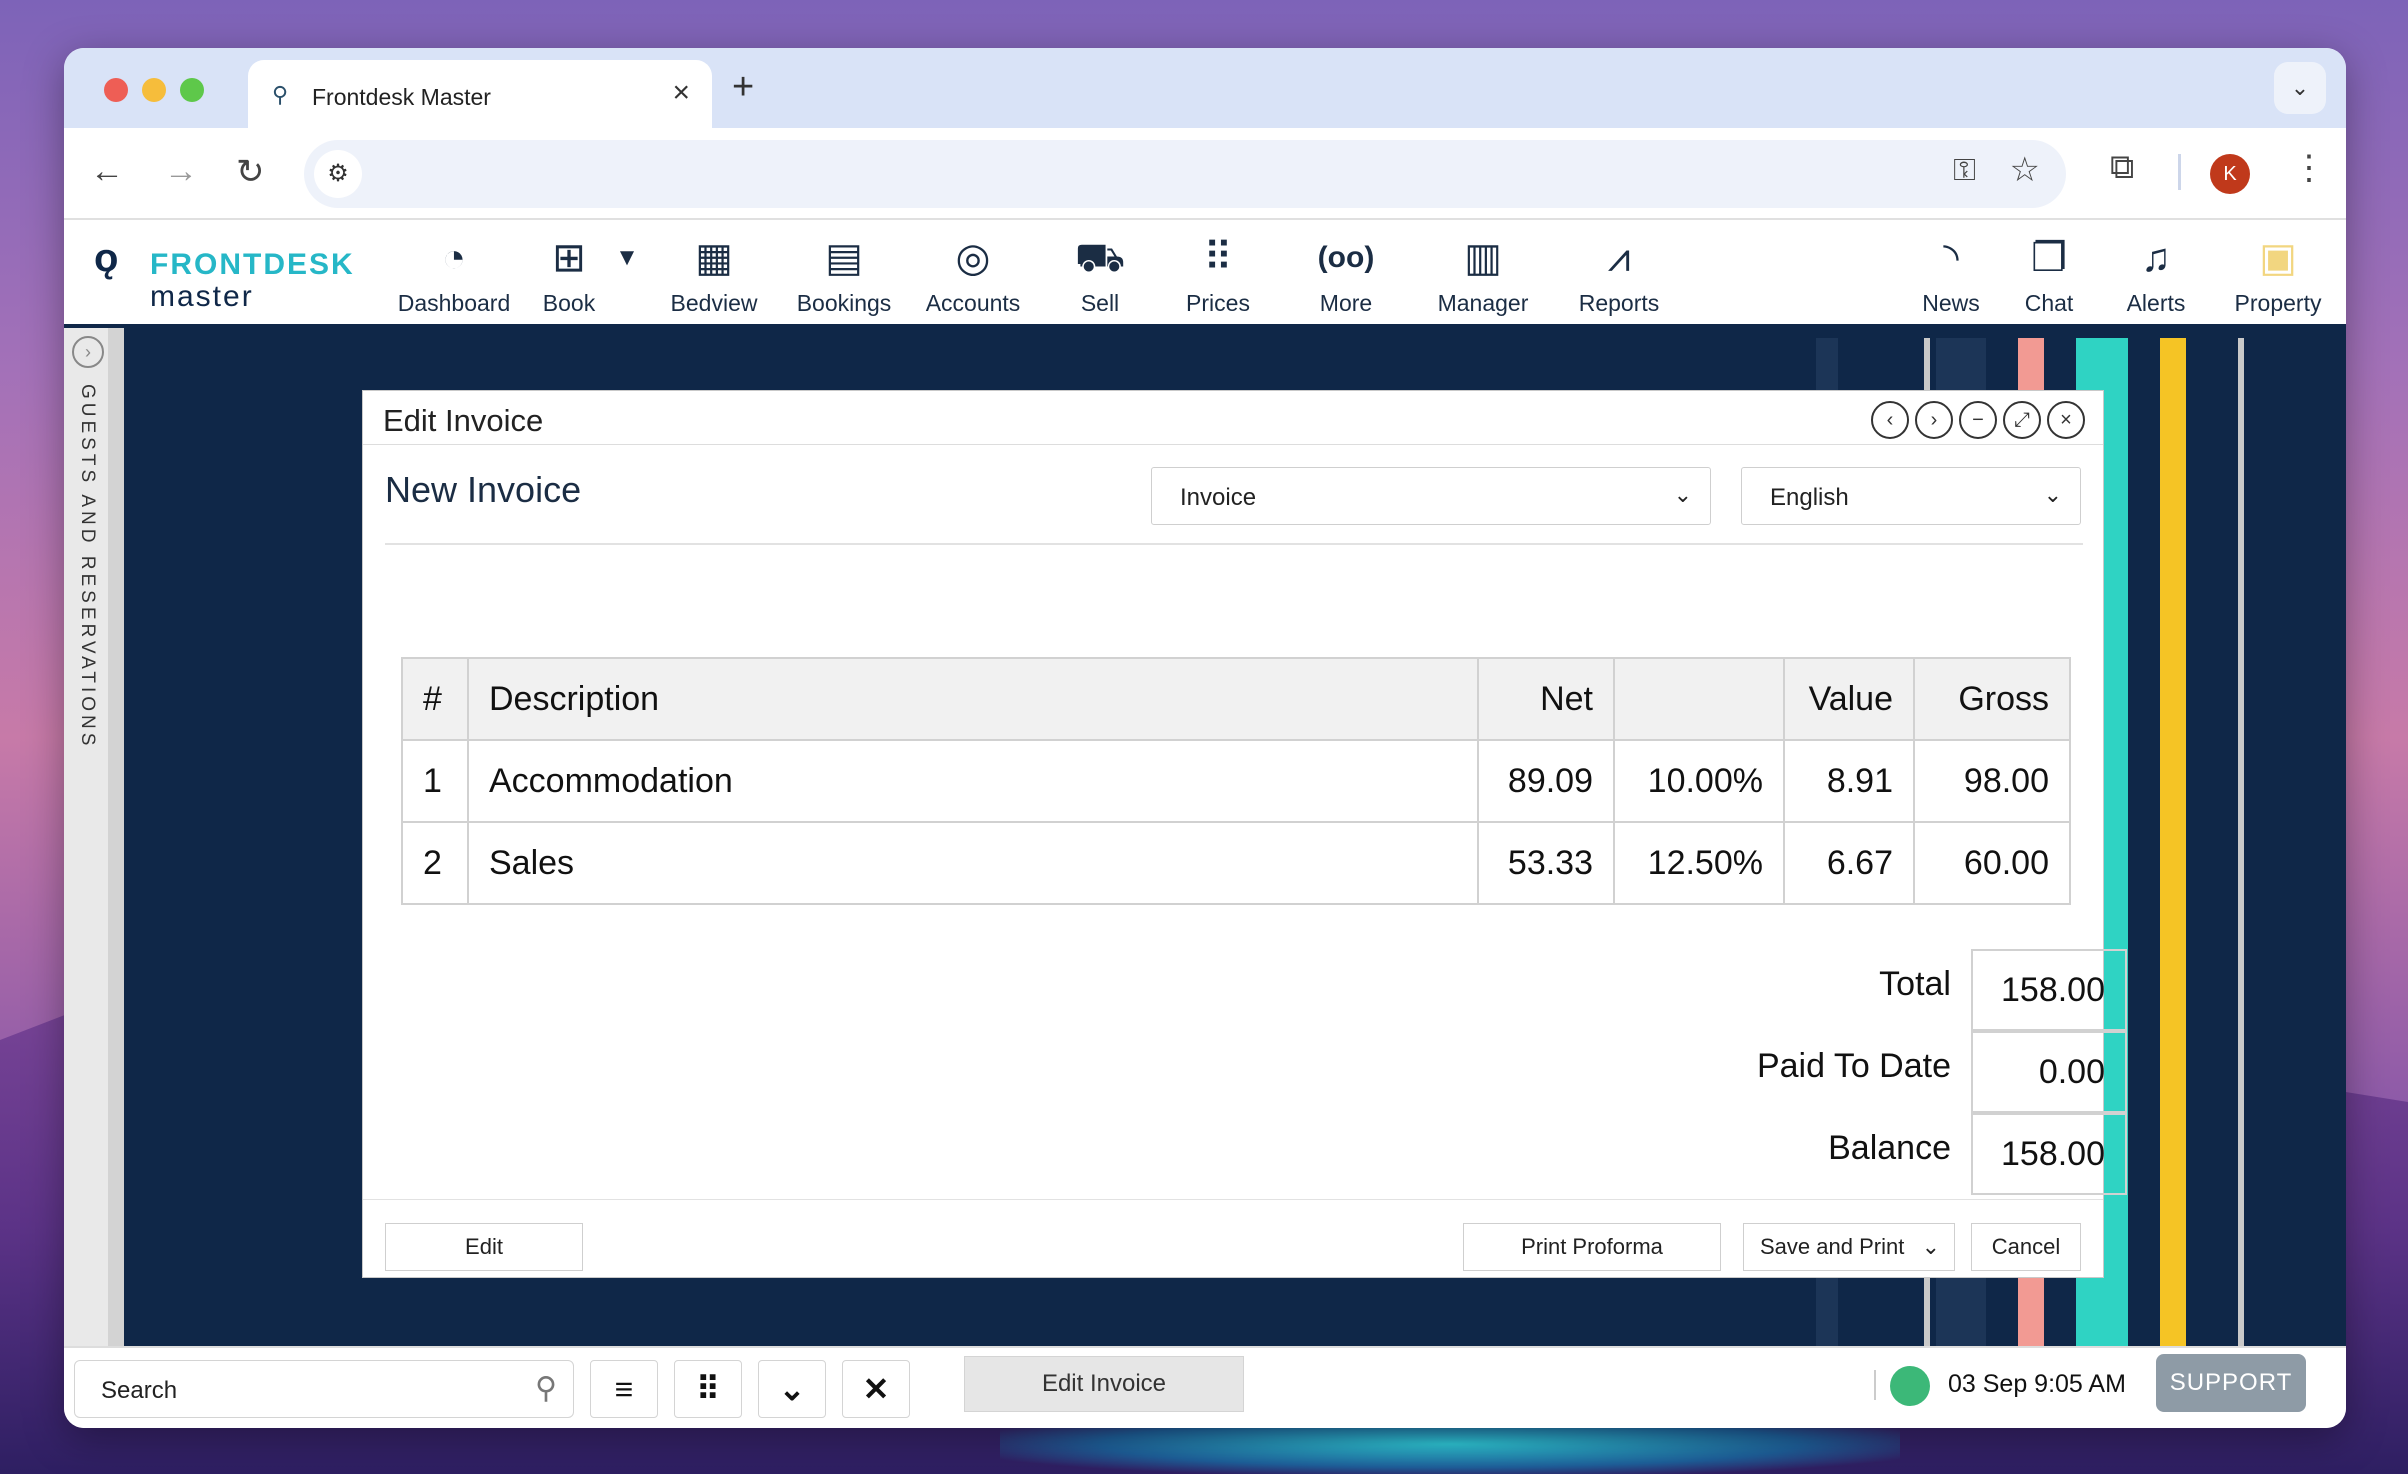 This screenshot has width=2408, height=1474. I want to click on tab-close-icon: ×, so click(681, 93).